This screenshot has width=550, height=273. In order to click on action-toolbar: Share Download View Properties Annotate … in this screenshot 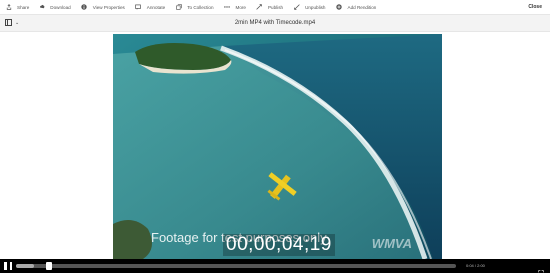, I will do `click(275, 7)`.